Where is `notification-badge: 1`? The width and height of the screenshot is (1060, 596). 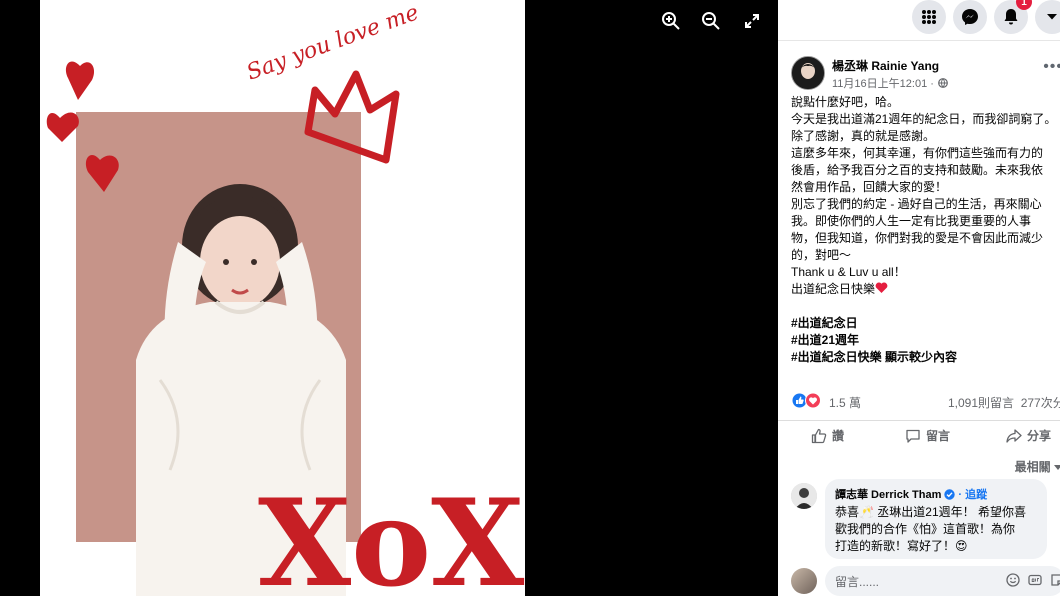 notification-badge: 1 is located at coordinates (1024, 5).